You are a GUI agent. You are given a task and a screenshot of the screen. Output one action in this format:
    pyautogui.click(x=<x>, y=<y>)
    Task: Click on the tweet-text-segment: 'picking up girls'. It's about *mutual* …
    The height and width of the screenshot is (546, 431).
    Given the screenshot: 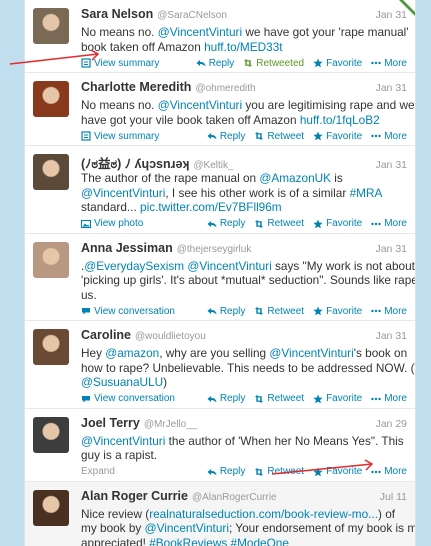 What is the action you would take?
    pyautogui.click(x=248, y=280)
    